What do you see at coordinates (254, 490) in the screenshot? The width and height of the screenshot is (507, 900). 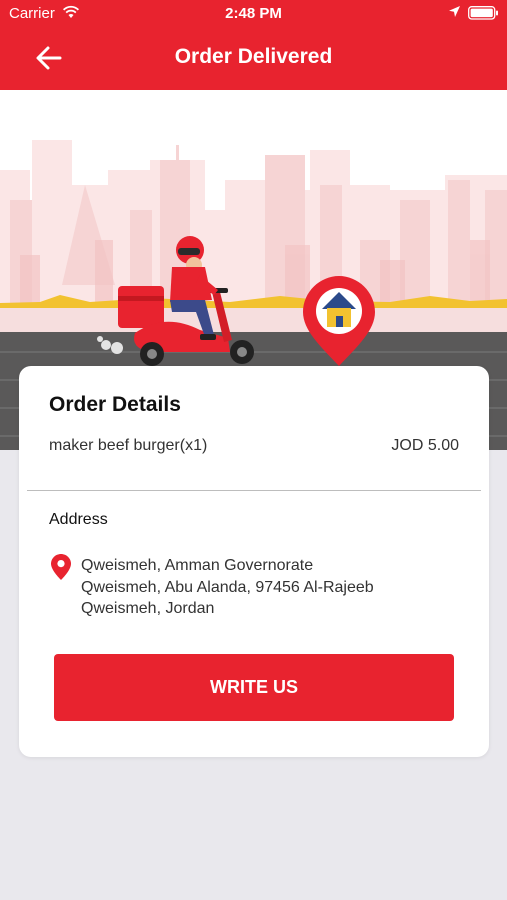 I see `divider` at bounding box center [254, 490].